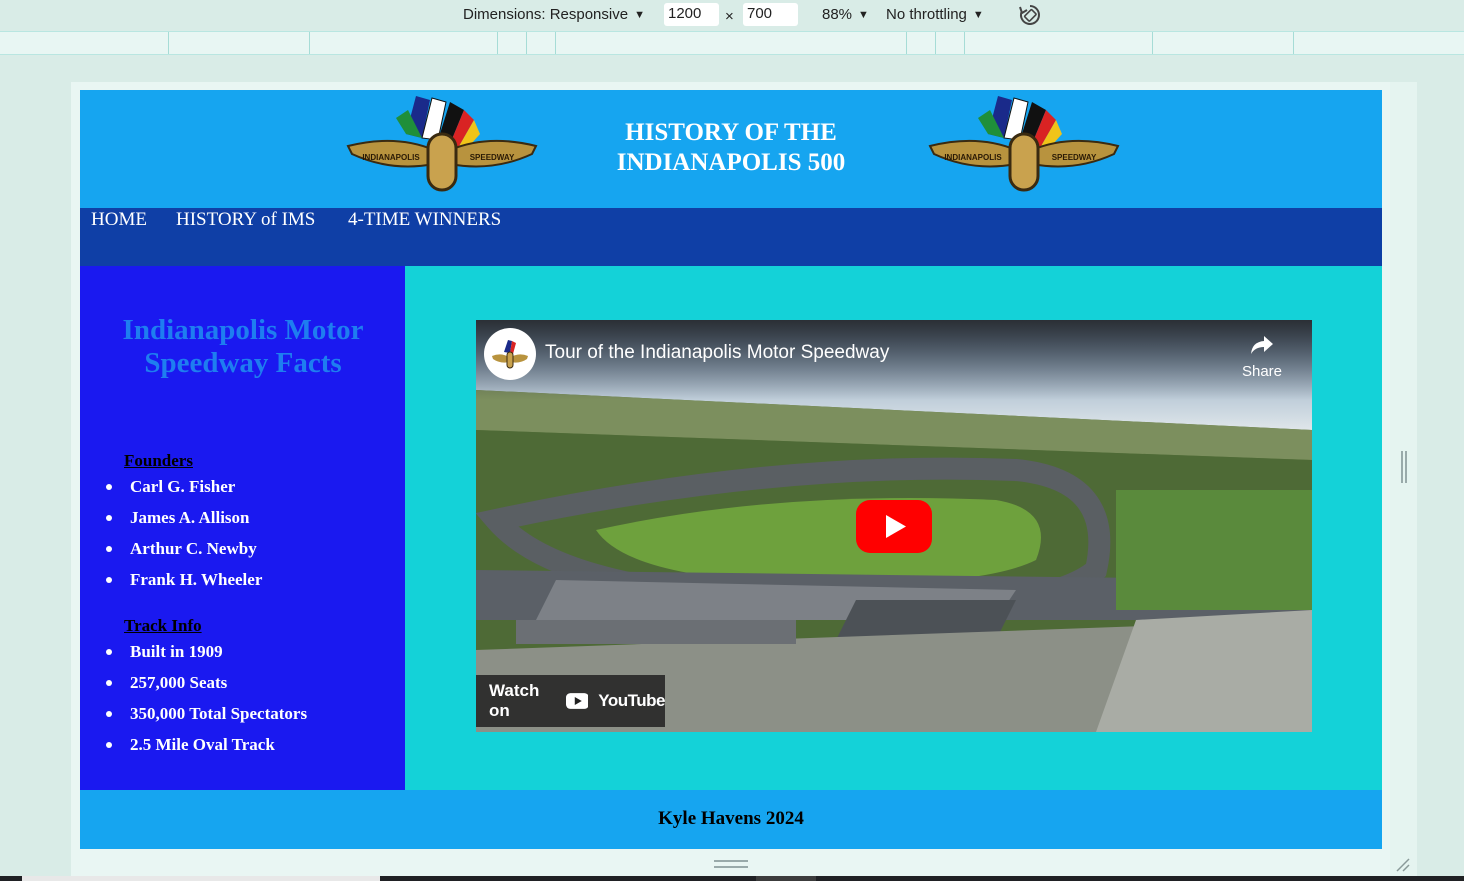  I want to click on list-item: Carl G. Fisher, so click(184, 492).